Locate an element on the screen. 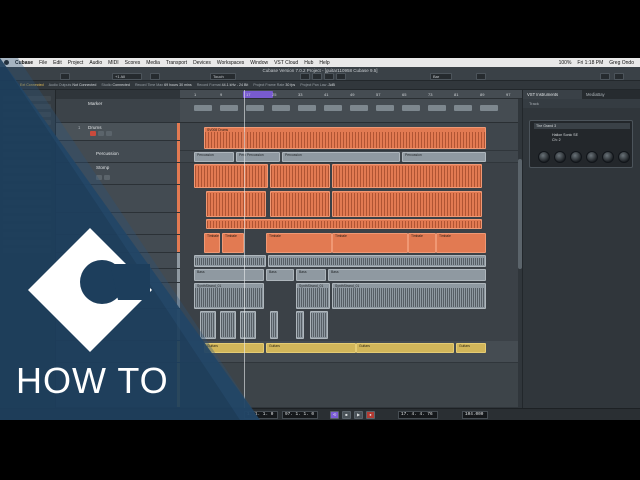 This screenshot has height=480, width=640. tab-vst-instruments: VST Instruments is located at coordinates (552, 94).